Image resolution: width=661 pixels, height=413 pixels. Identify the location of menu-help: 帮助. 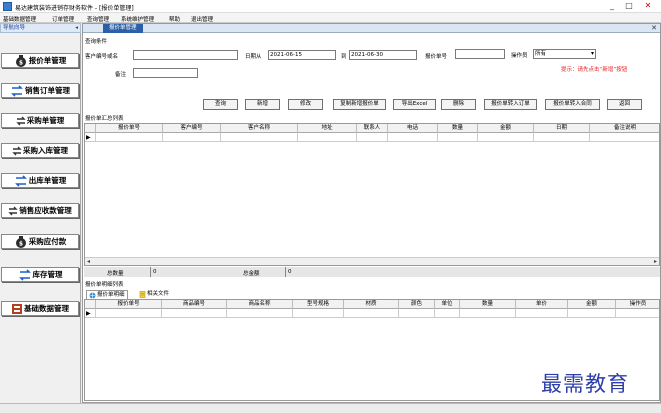
(174, 19).